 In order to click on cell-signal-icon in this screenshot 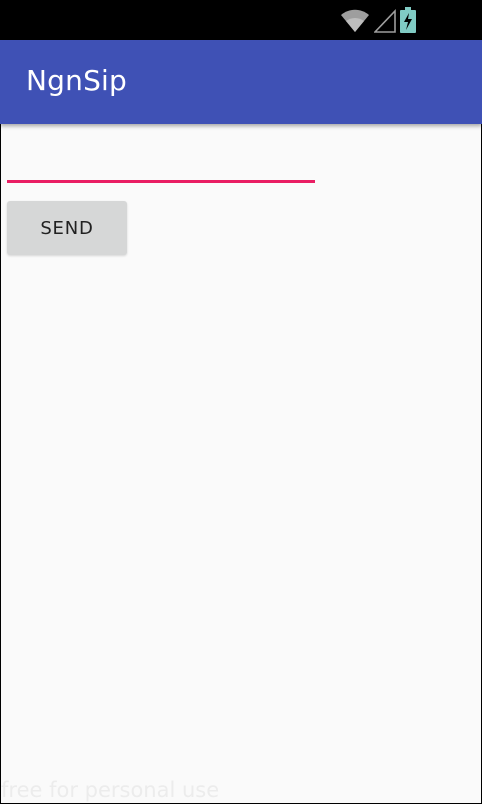, I will do `click(385, 21)`.